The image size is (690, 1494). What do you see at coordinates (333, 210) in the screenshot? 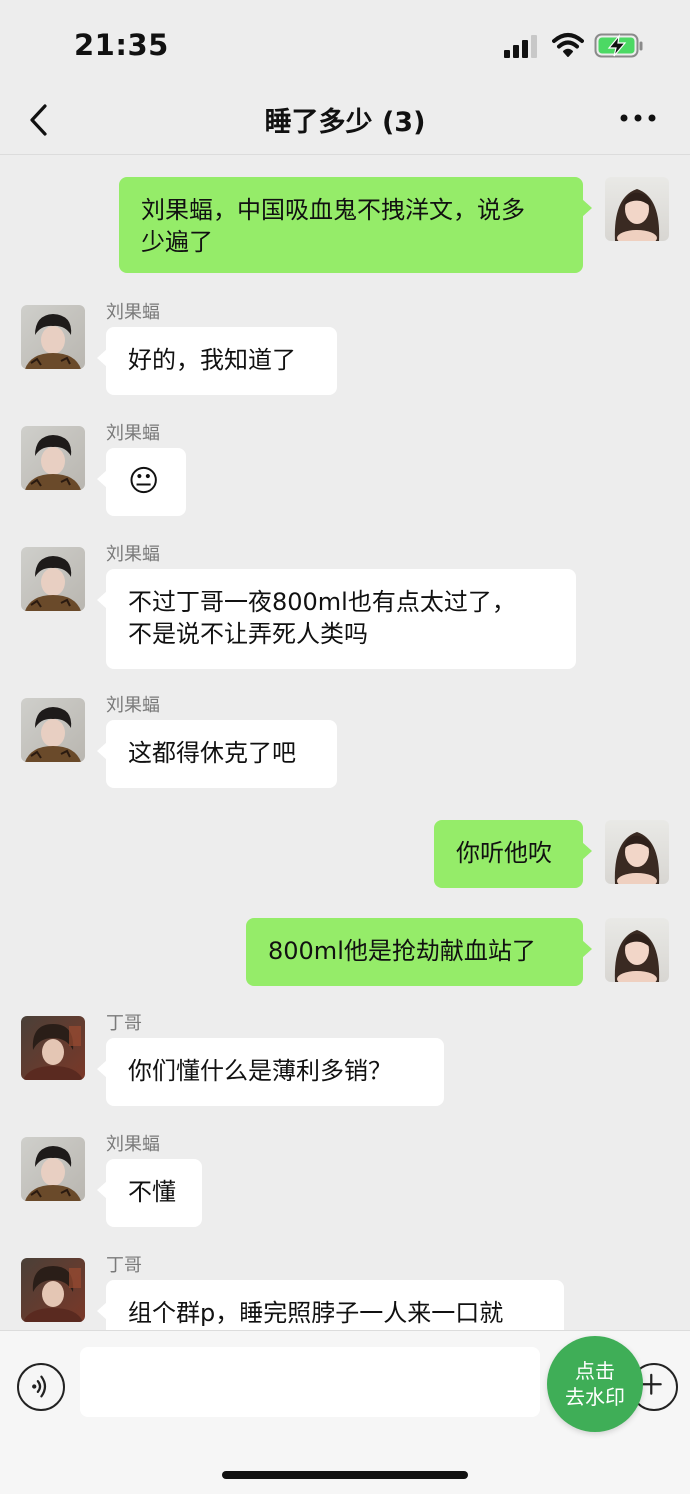
I see `message-text-line: 刘果蝠，中国吸血鬼不拽洋文，说多` at bounding box center [333, 210].